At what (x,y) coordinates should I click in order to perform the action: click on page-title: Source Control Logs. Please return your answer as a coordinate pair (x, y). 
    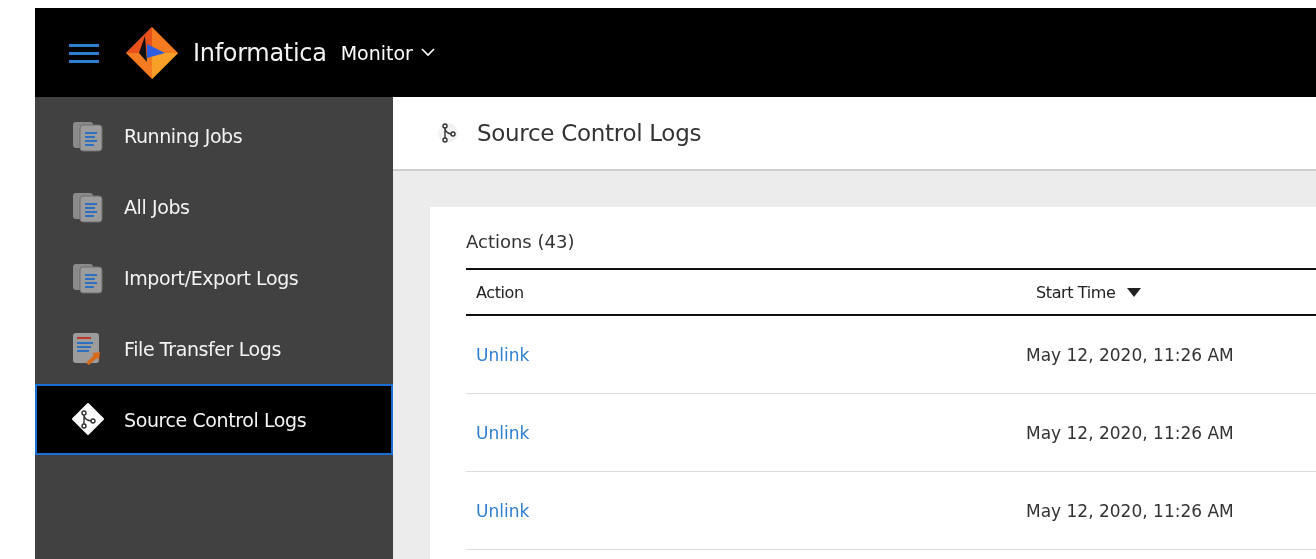
    Looking at the image, I should click on (589, 133).